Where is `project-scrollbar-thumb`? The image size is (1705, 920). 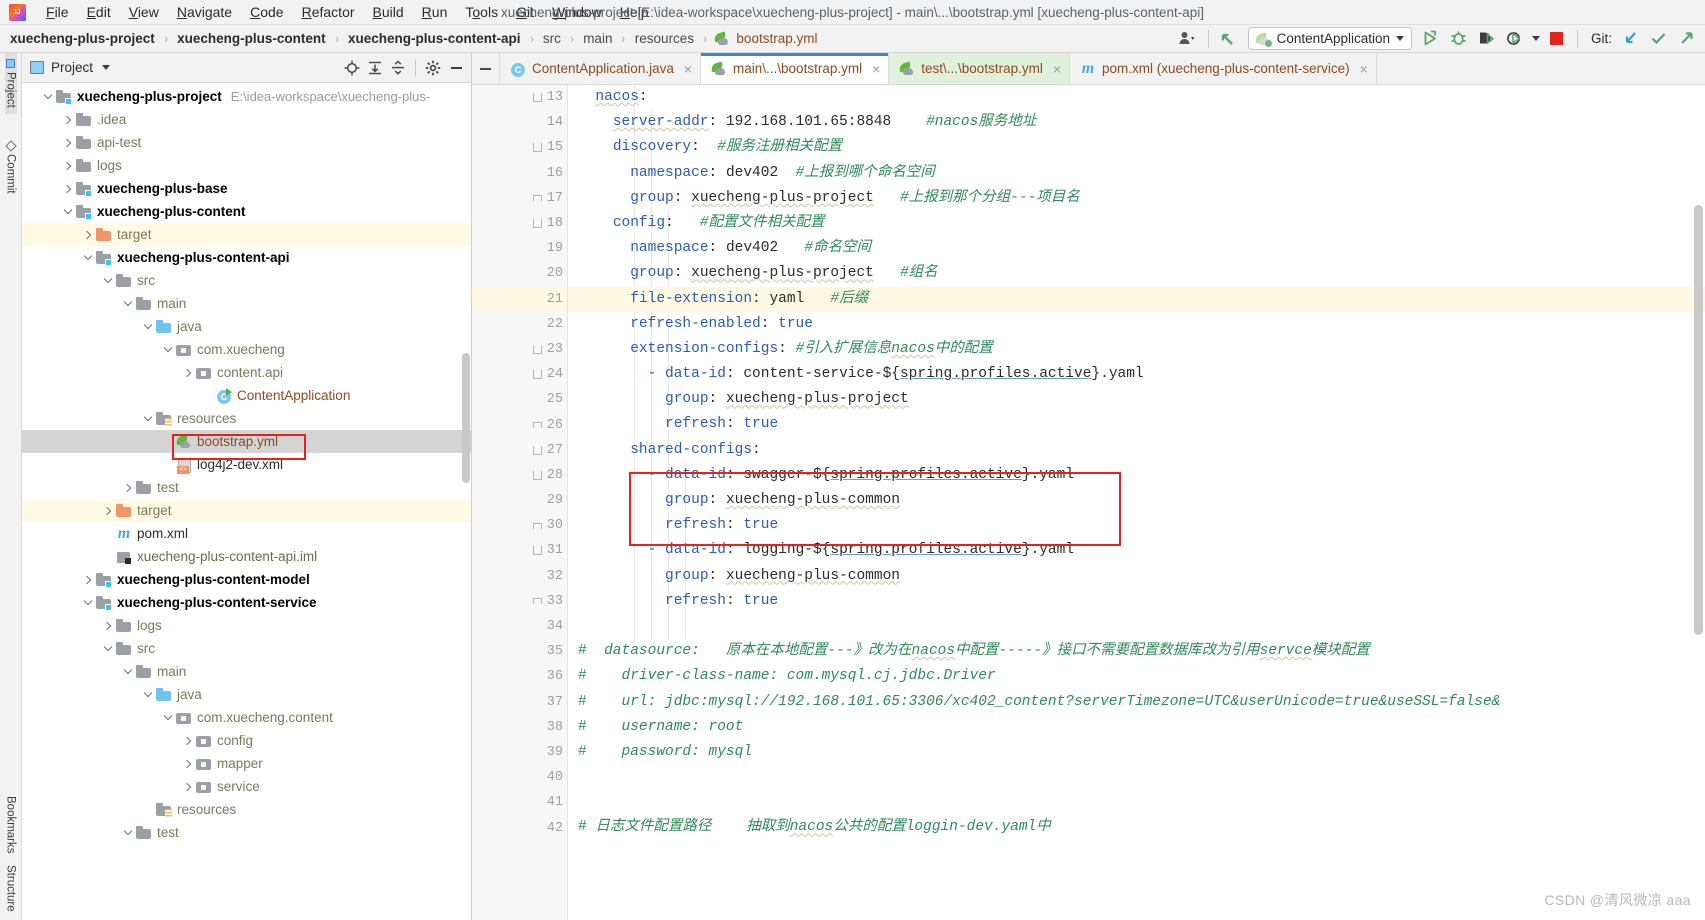
project-scrollbar-thumb is located at coordinates (466, 418).